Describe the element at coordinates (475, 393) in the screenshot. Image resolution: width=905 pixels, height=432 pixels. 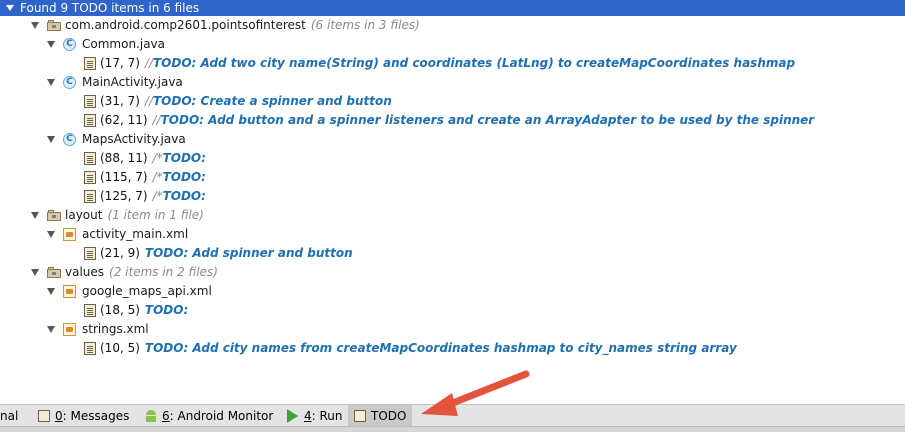
I see `annotation-arrow-icon` at that location.